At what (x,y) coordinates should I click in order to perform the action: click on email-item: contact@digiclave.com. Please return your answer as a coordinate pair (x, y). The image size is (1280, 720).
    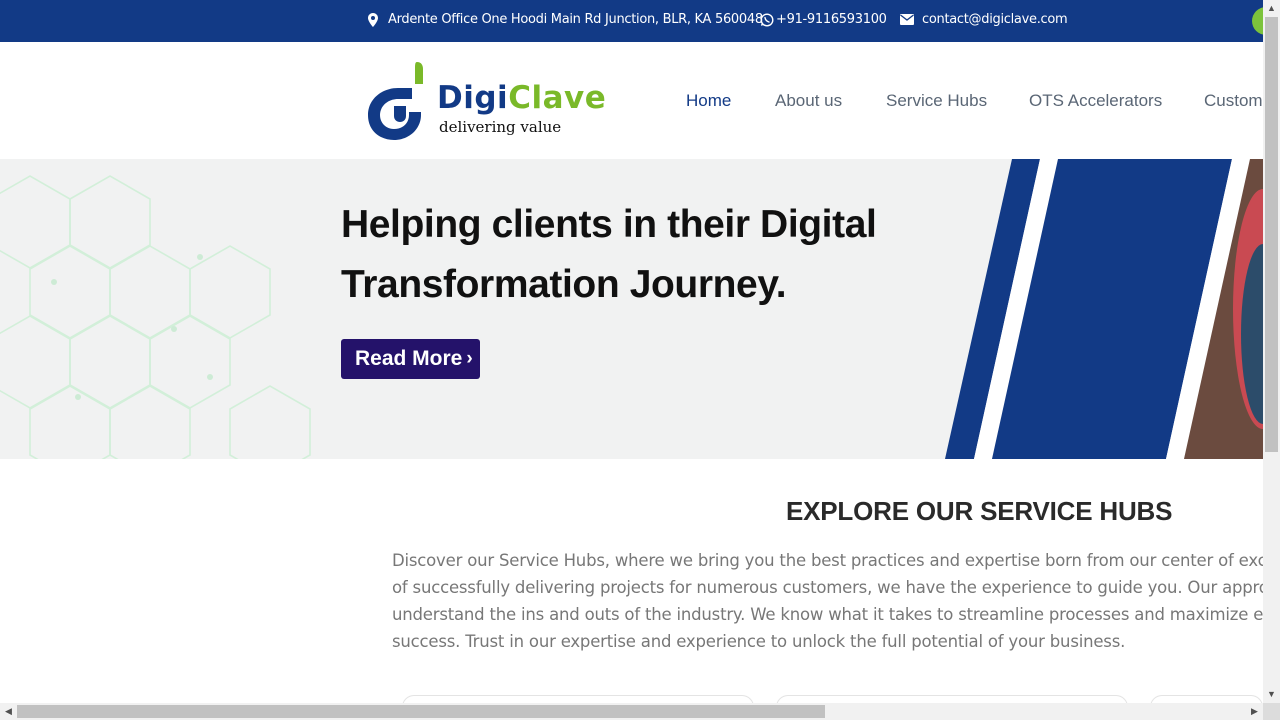
    Looking at the image, I should click on (984, 19).